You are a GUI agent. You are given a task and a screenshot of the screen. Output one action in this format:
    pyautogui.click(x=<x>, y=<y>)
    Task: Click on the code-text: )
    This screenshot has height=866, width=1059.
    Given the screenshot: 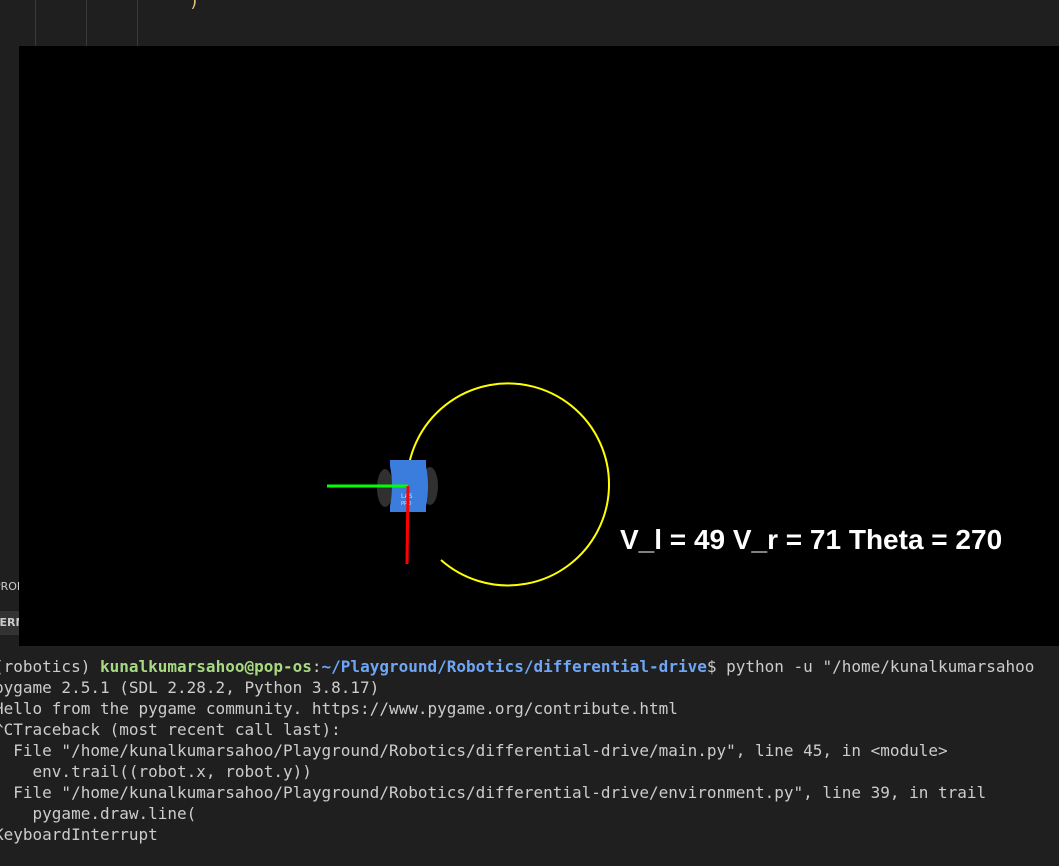 What is the action you would take?
    pyautogui.click(x=194, y=6)
    